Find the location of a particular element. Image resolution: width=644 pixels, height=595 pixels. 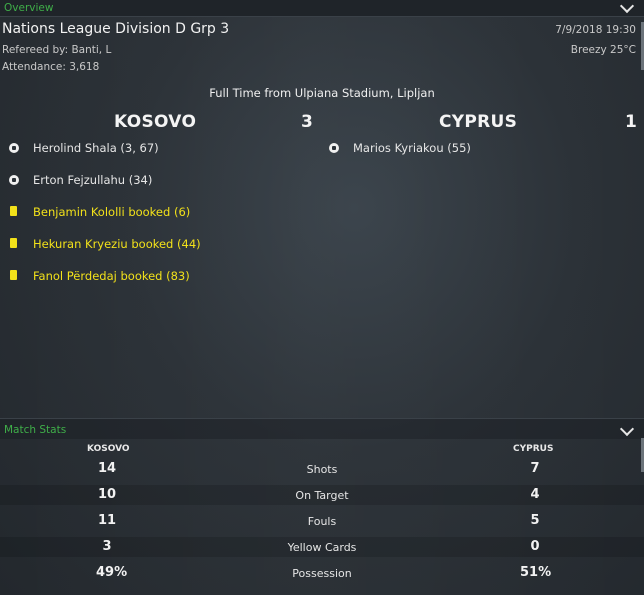

stat-name: On Target is located at coordinates (322, 495).